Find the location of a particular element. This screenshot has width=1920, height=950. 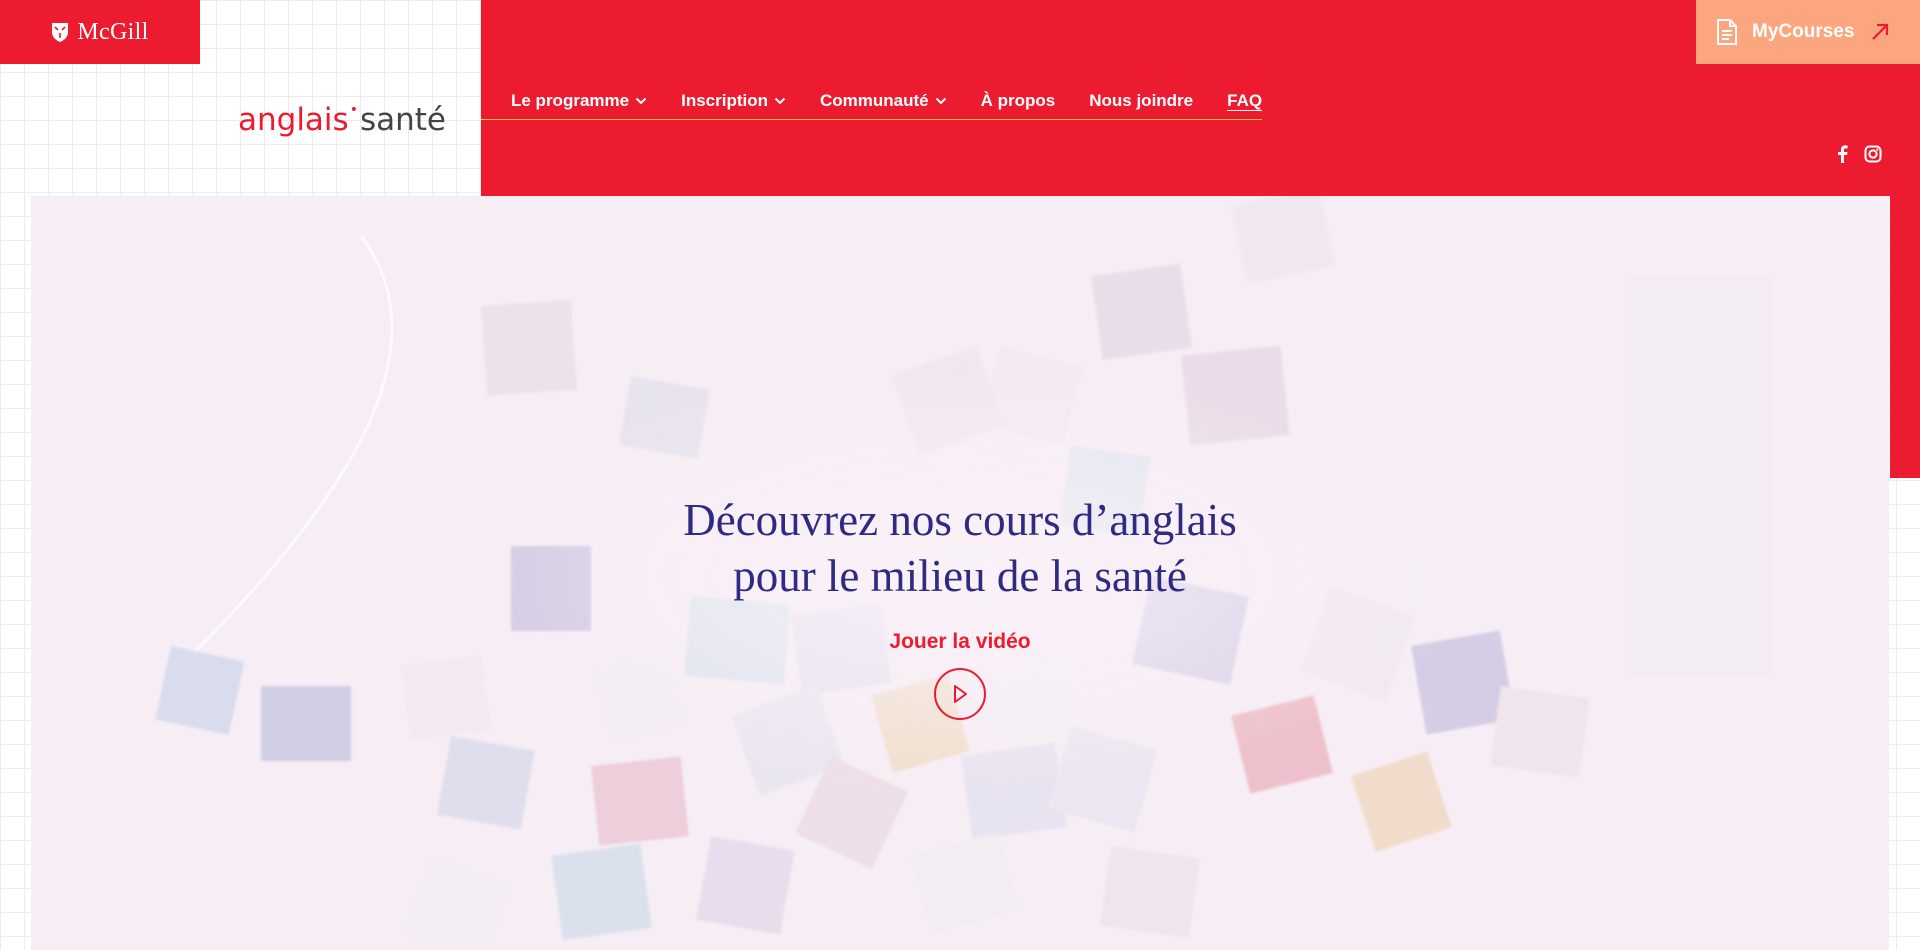

nav-item-inscription: Inscription is located at coordinates (733, 101).